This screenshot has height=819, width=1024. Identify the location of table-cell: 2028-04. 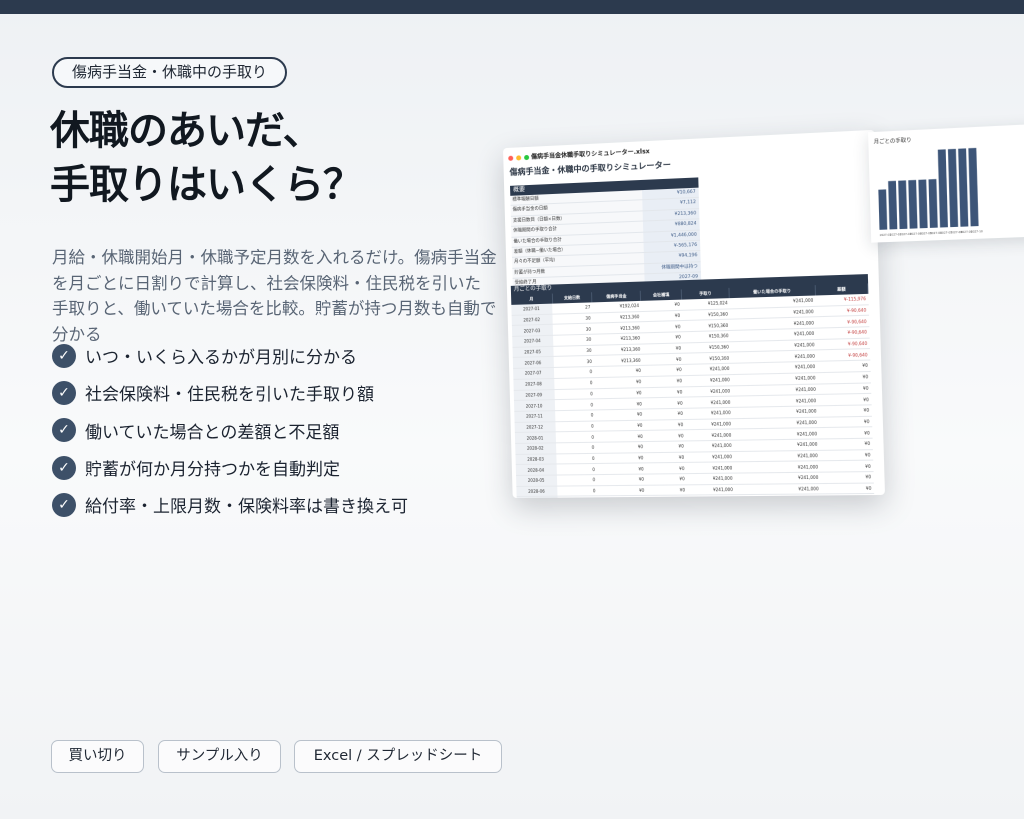
(536, 470).